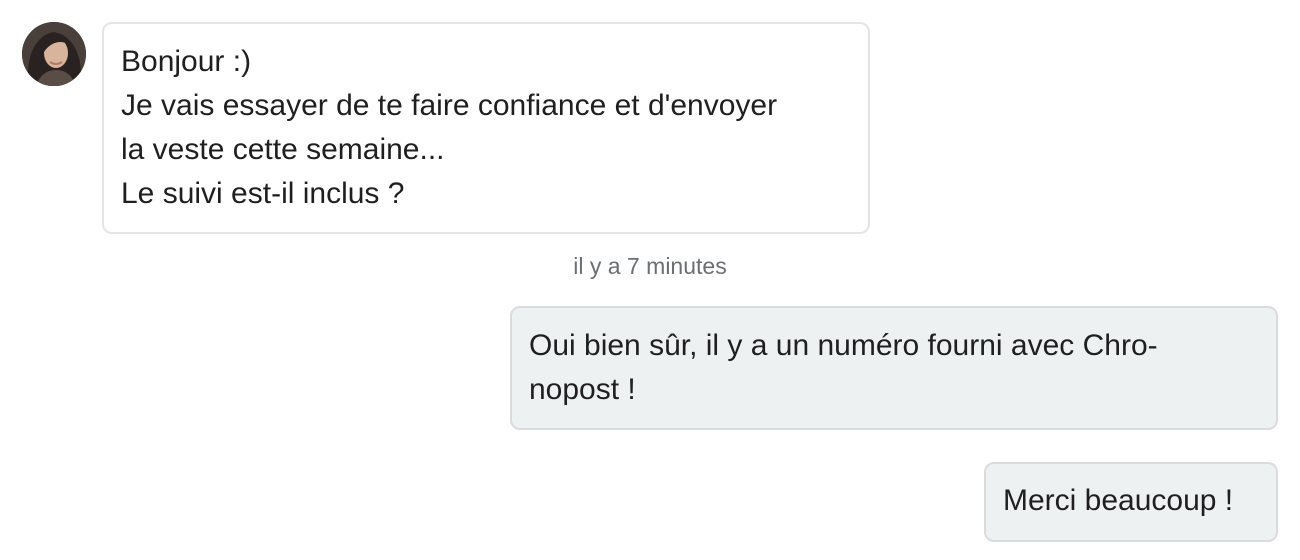 The width and height of the screenshot is (1300, 560). I want to click on avatar-photo-icon, so click(54, 54).